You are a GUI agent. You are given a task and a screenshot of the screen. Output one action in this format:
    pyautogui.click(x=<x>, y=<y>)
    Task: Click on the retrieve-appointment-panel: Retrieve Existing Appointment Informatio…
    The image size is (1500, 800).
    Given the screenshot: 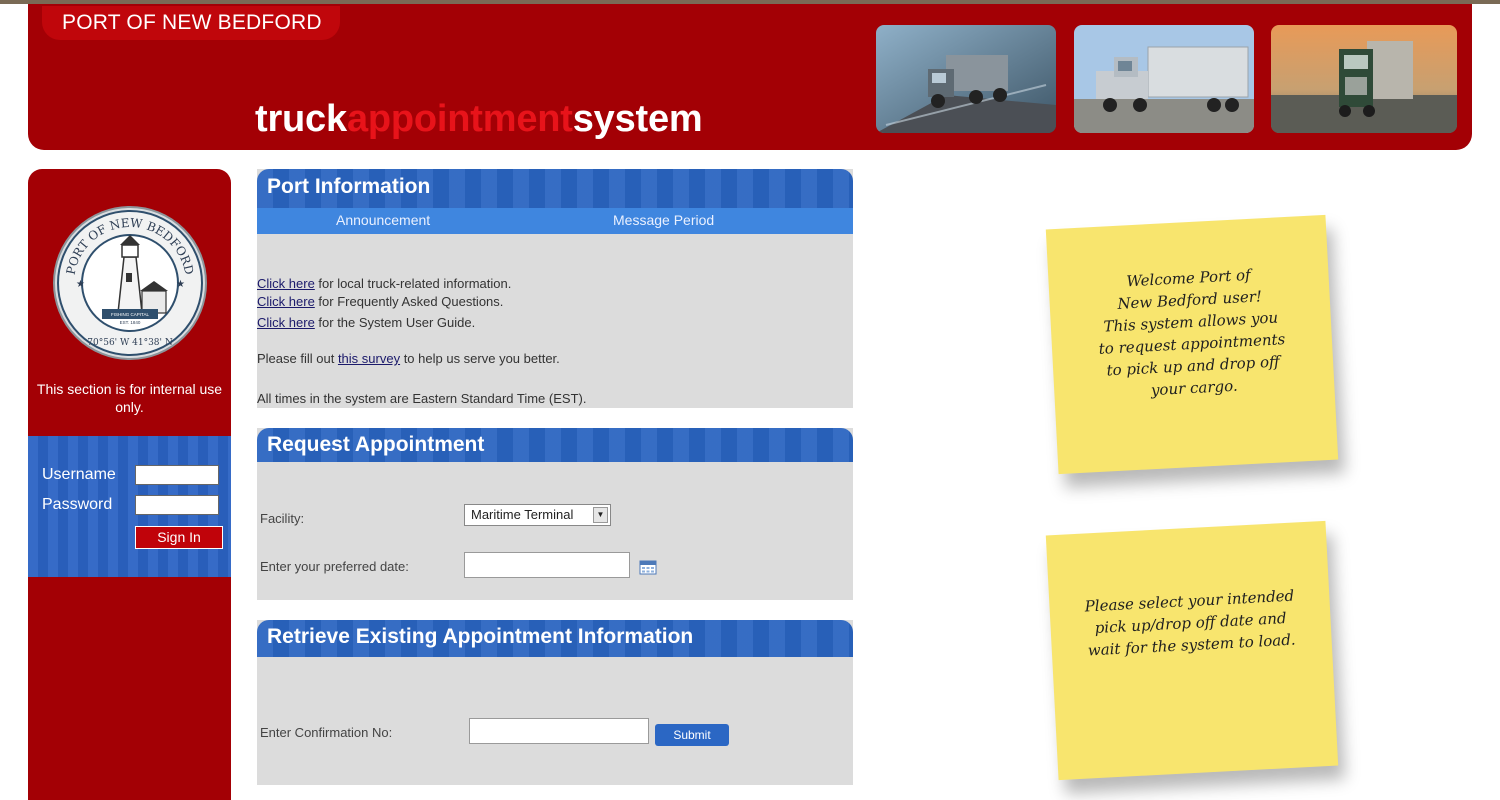 What is the action you would take?
    pyautogui.click(x=555, y=702)
    